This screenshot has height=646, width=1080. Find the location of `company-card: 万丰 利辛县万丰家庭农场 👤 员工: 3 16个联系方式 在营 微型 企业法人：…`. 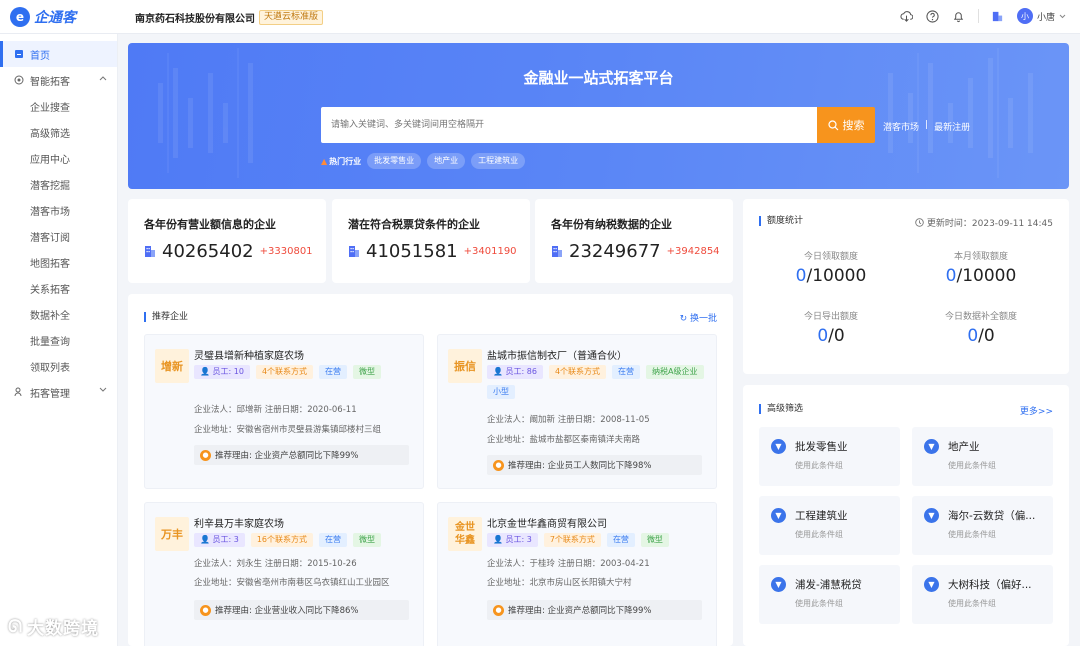

company-card: 万丰 利辛县万丰家庭农场 👤 员工: 3 16个联系方式 在营 微型 企业法人：… is located at coordinates (284, 574).